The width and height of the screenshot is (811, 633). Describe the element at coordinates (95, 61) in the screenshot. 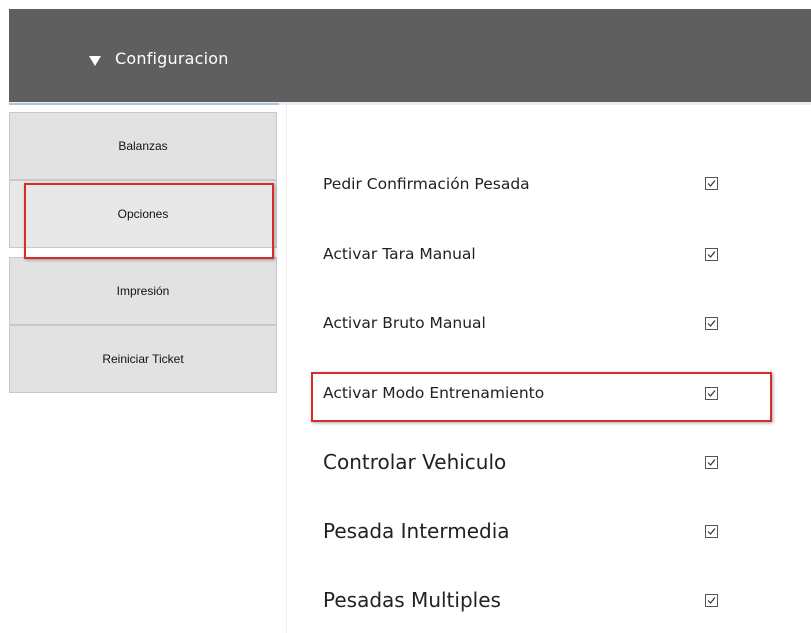

I see `triangle-down-icon` at that location.